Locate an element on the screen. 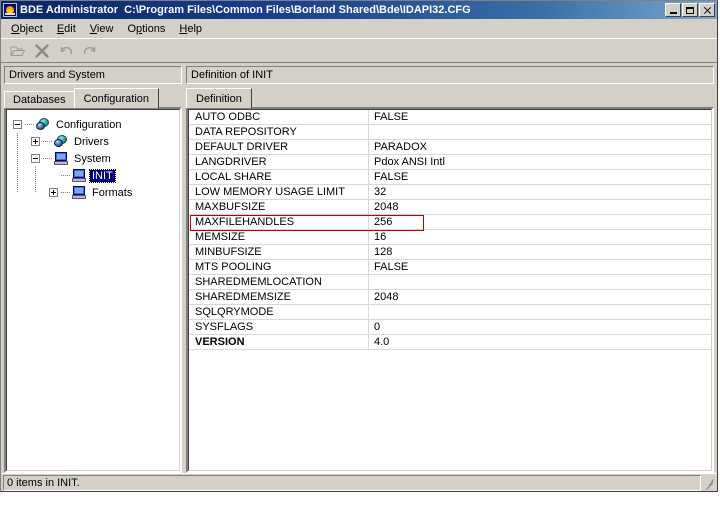 The width and height of the screenshot is (720, 512). window-controls is located at coordinates (690, 10).